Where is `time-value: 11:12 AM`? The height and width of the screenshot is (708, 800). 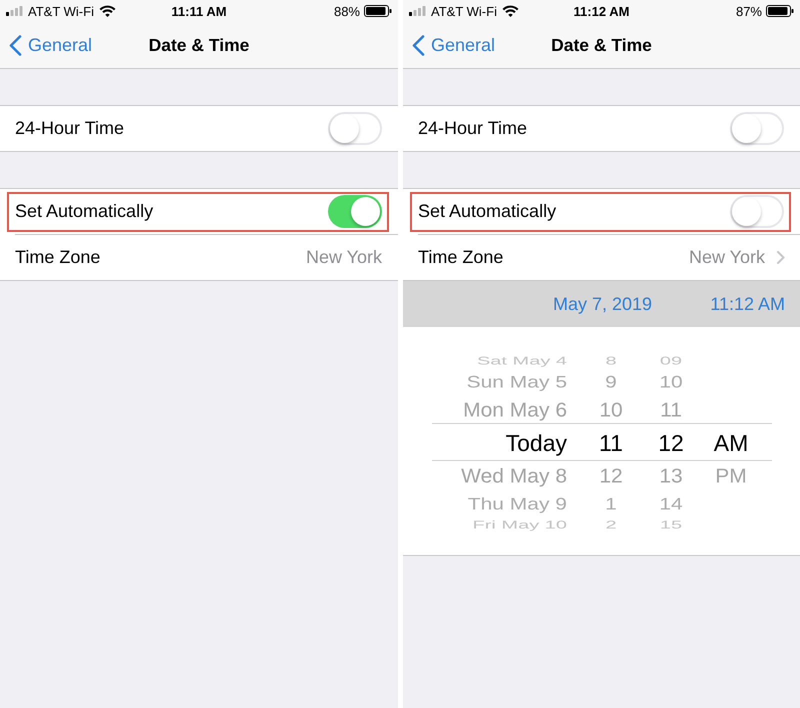 time-value: 11:12 AM is located at coordinates (747, 304).